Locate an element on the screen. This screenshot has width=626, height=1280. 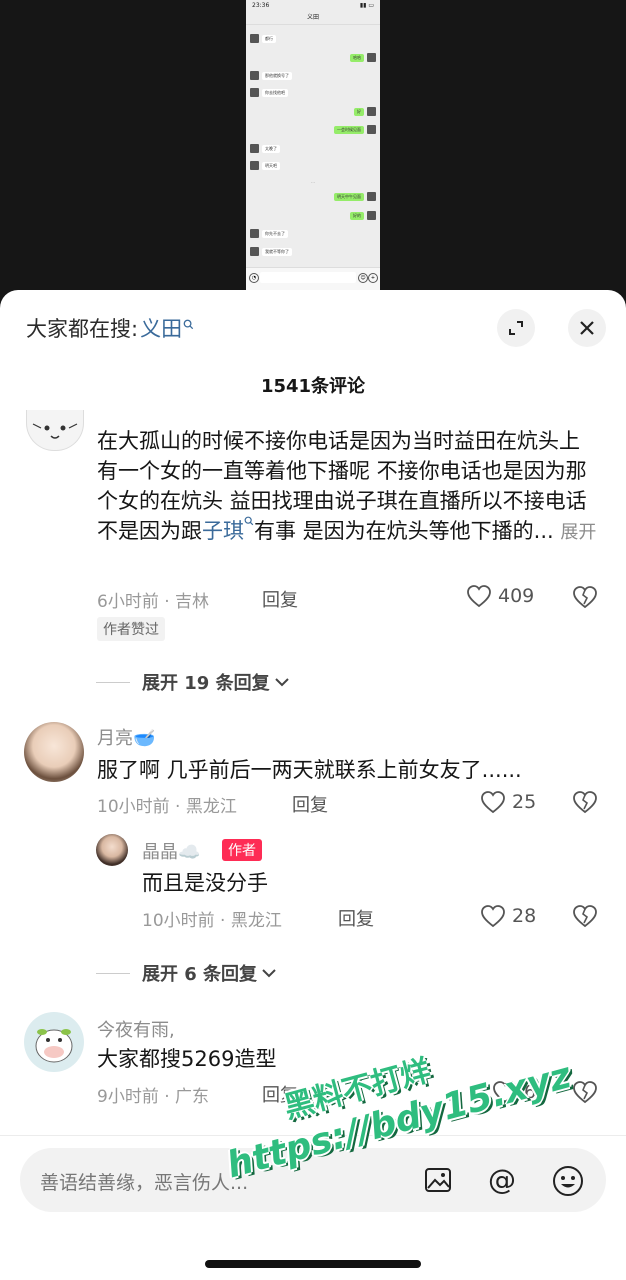
expand-replies-label: 展开 19 条回复 is located at coordinates (206, 683).